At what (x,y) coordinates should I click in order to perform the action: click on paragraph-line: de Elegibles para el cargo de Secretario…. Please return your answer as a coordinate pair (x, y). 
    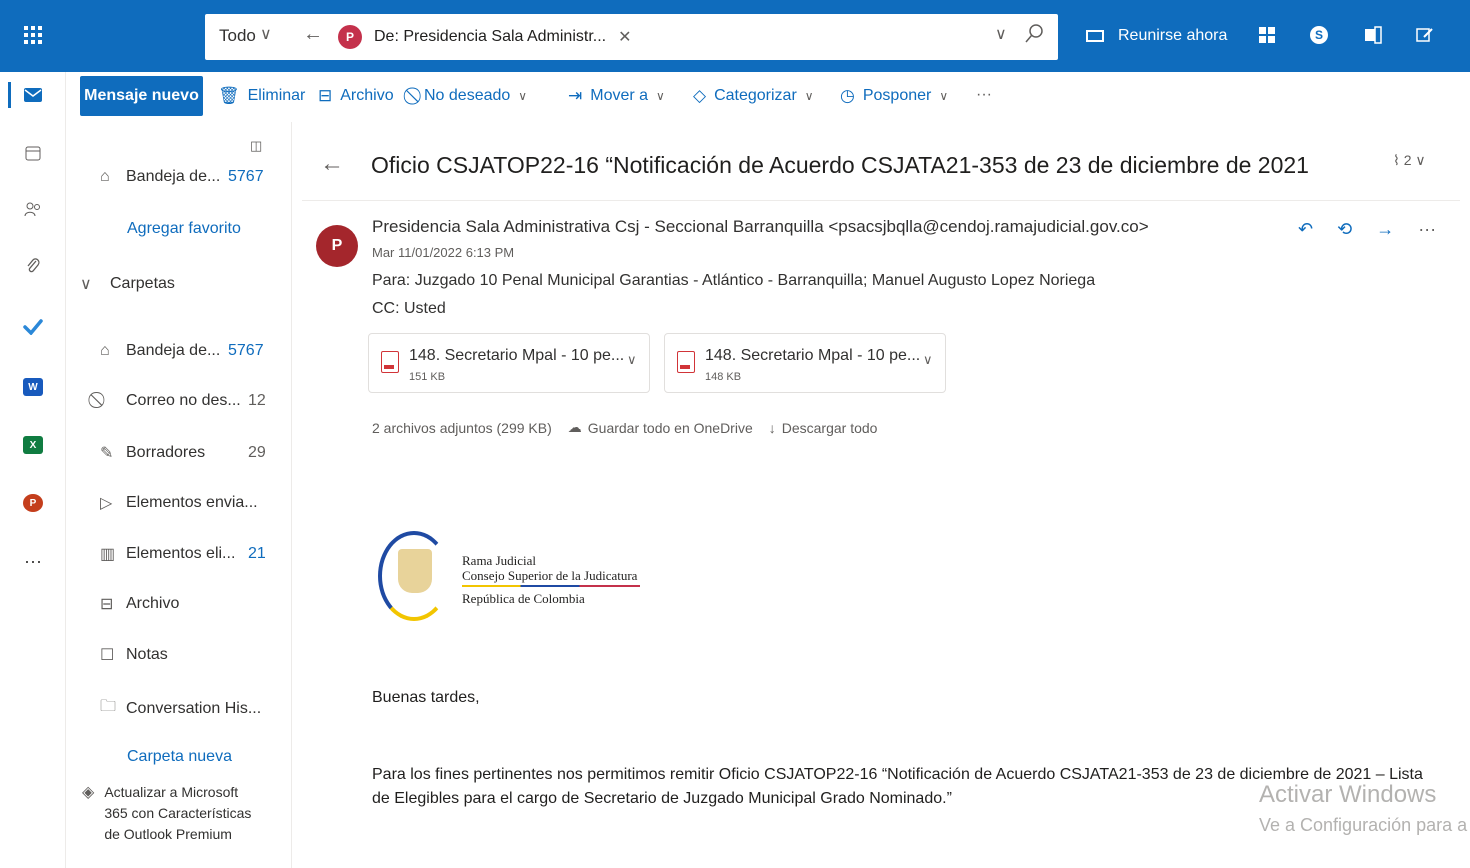
    Looking at the image, I should click on (662, 798).